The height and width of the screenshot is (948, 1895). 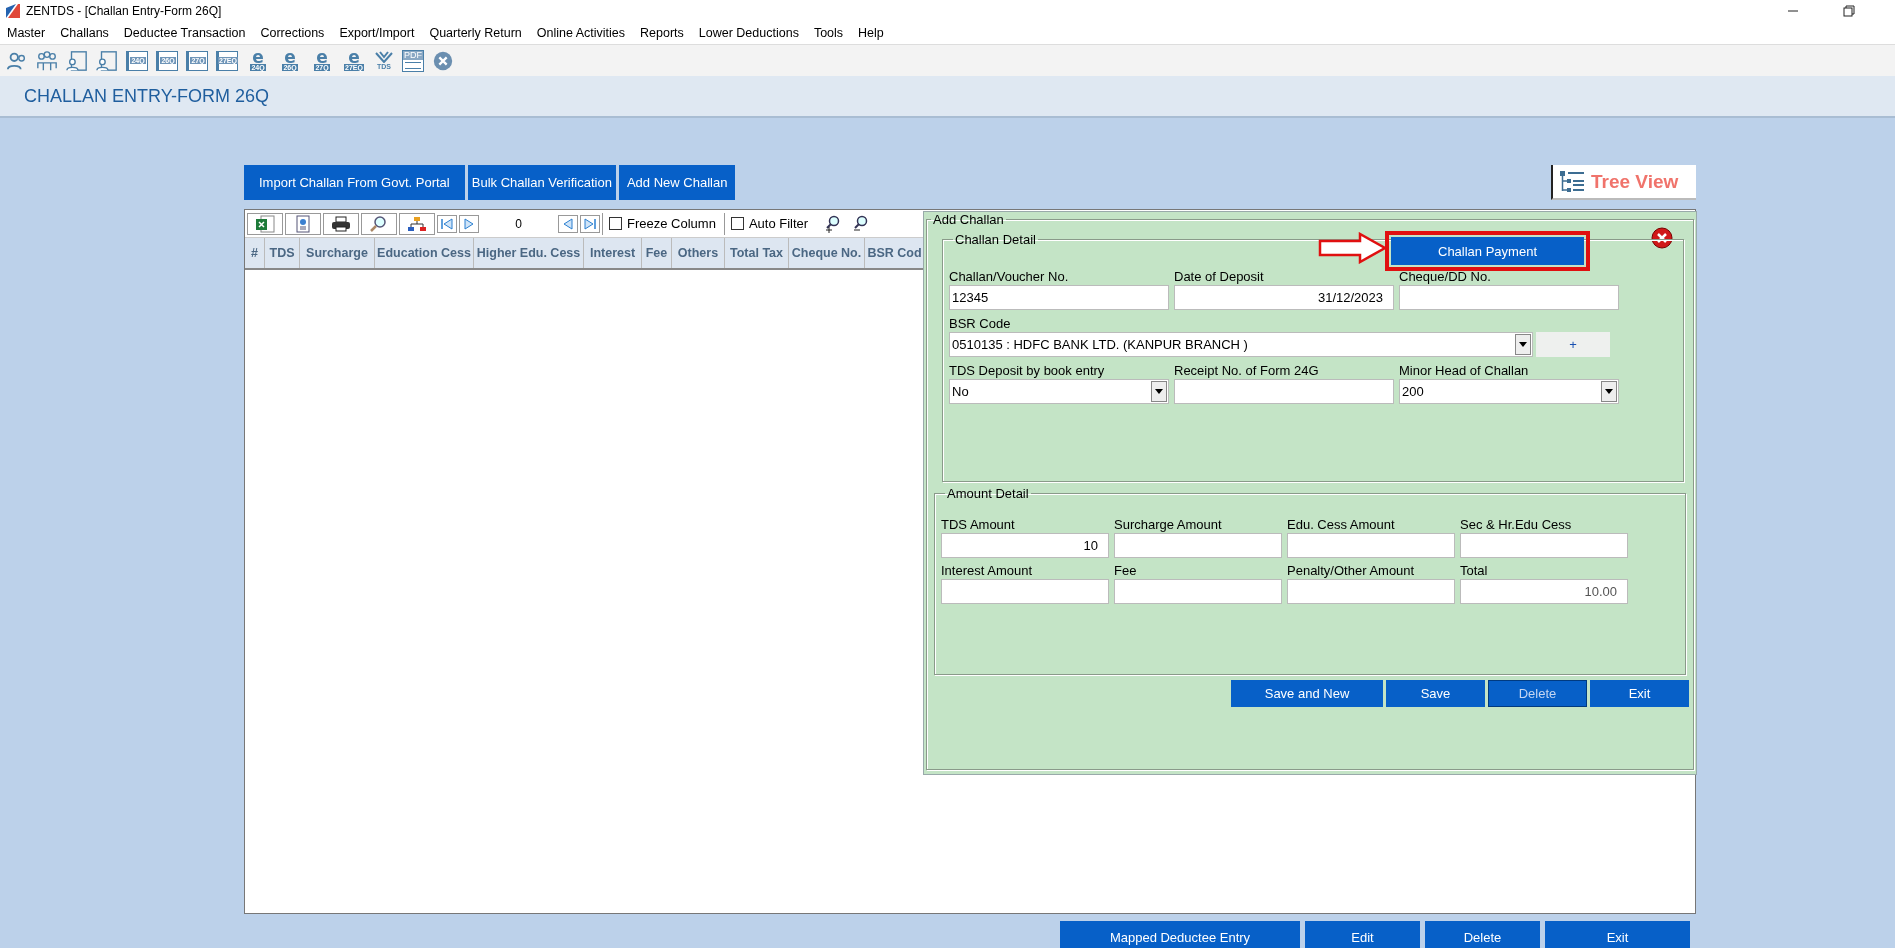 I want to click on record-counter: 0, so click(x=518, y=223).